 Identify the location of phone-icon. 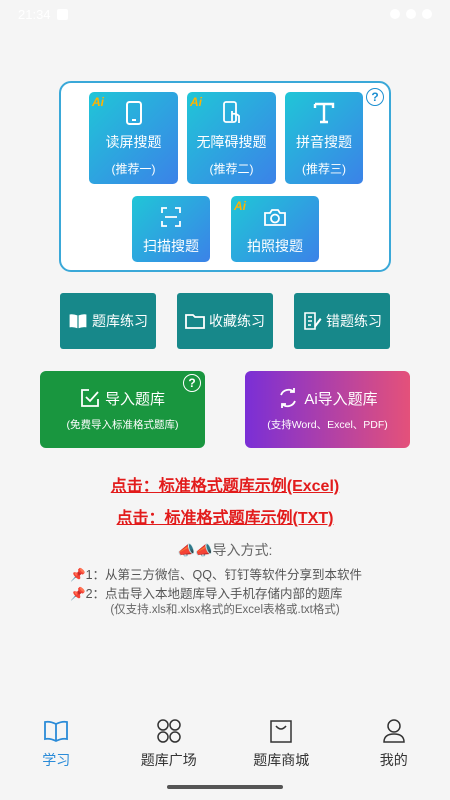
(134, 113).